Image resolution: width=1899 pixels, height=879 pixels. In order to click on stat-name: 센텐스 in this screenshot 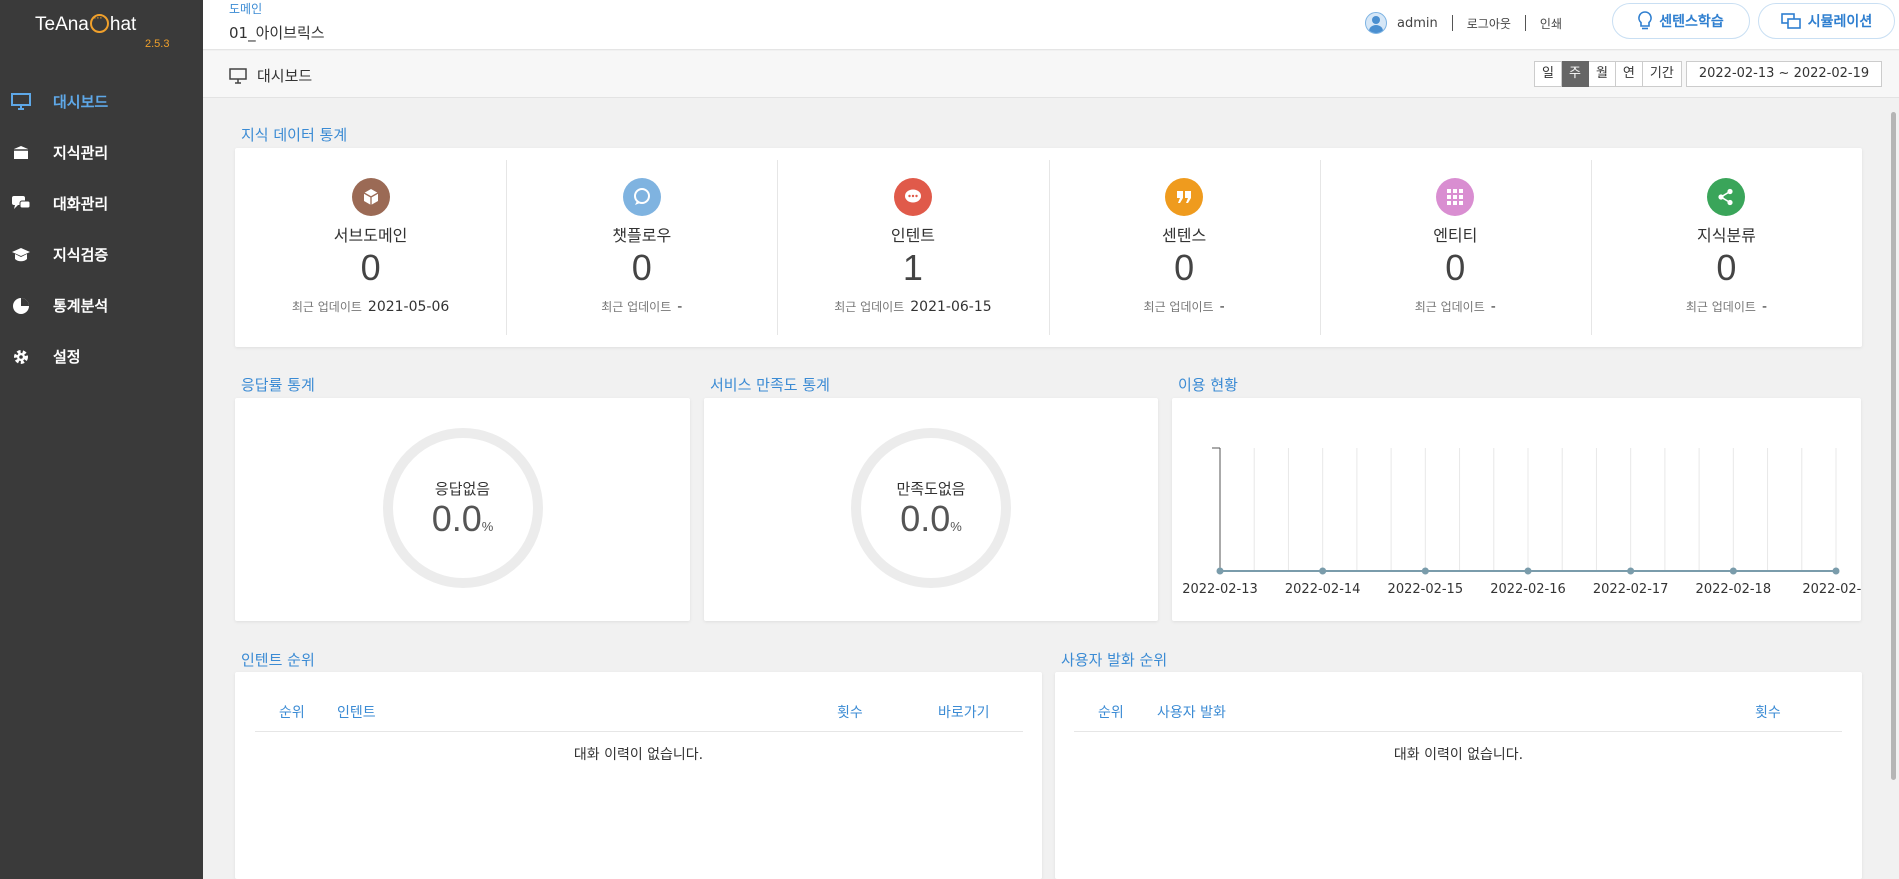, I will do `click(1184, 235)`.